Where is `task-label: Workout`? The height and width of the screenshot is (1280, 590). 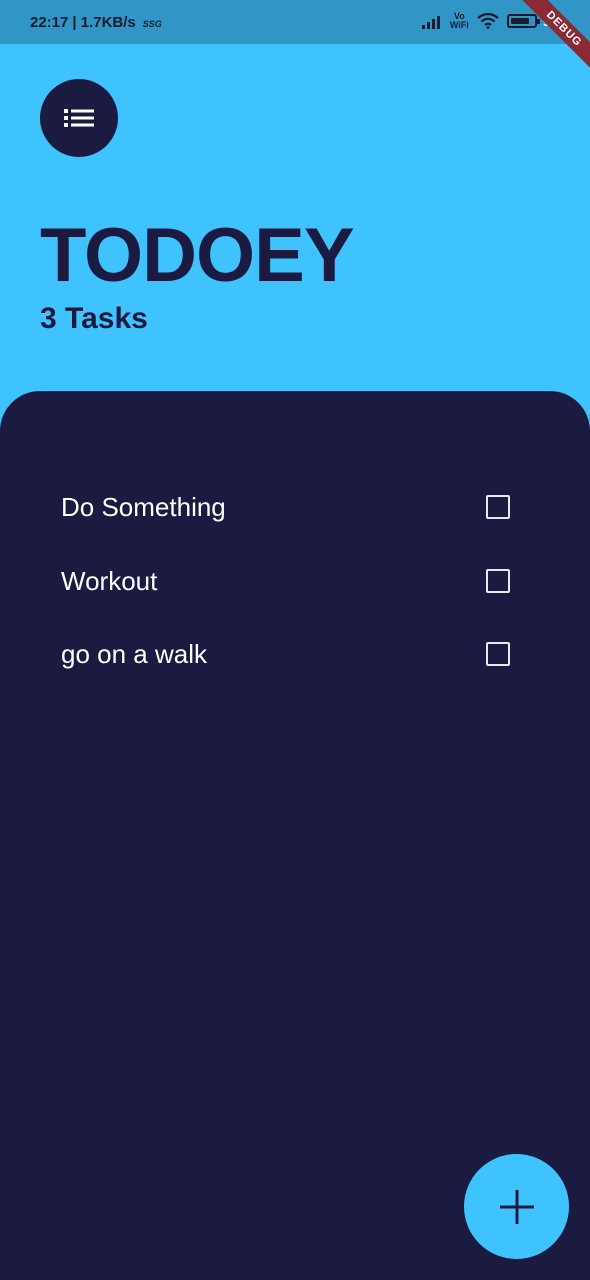
task-label: Workout is located at coordinates (109, 580).